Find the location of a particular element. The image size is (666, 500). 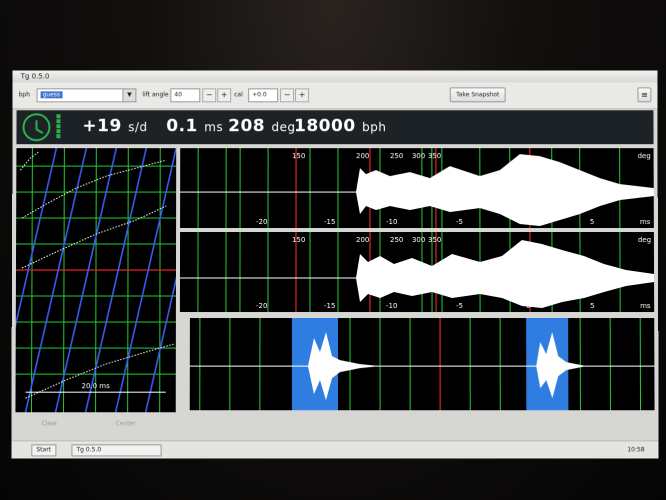

amplitude-display: 208 deg is located at coordinates (261, 126).